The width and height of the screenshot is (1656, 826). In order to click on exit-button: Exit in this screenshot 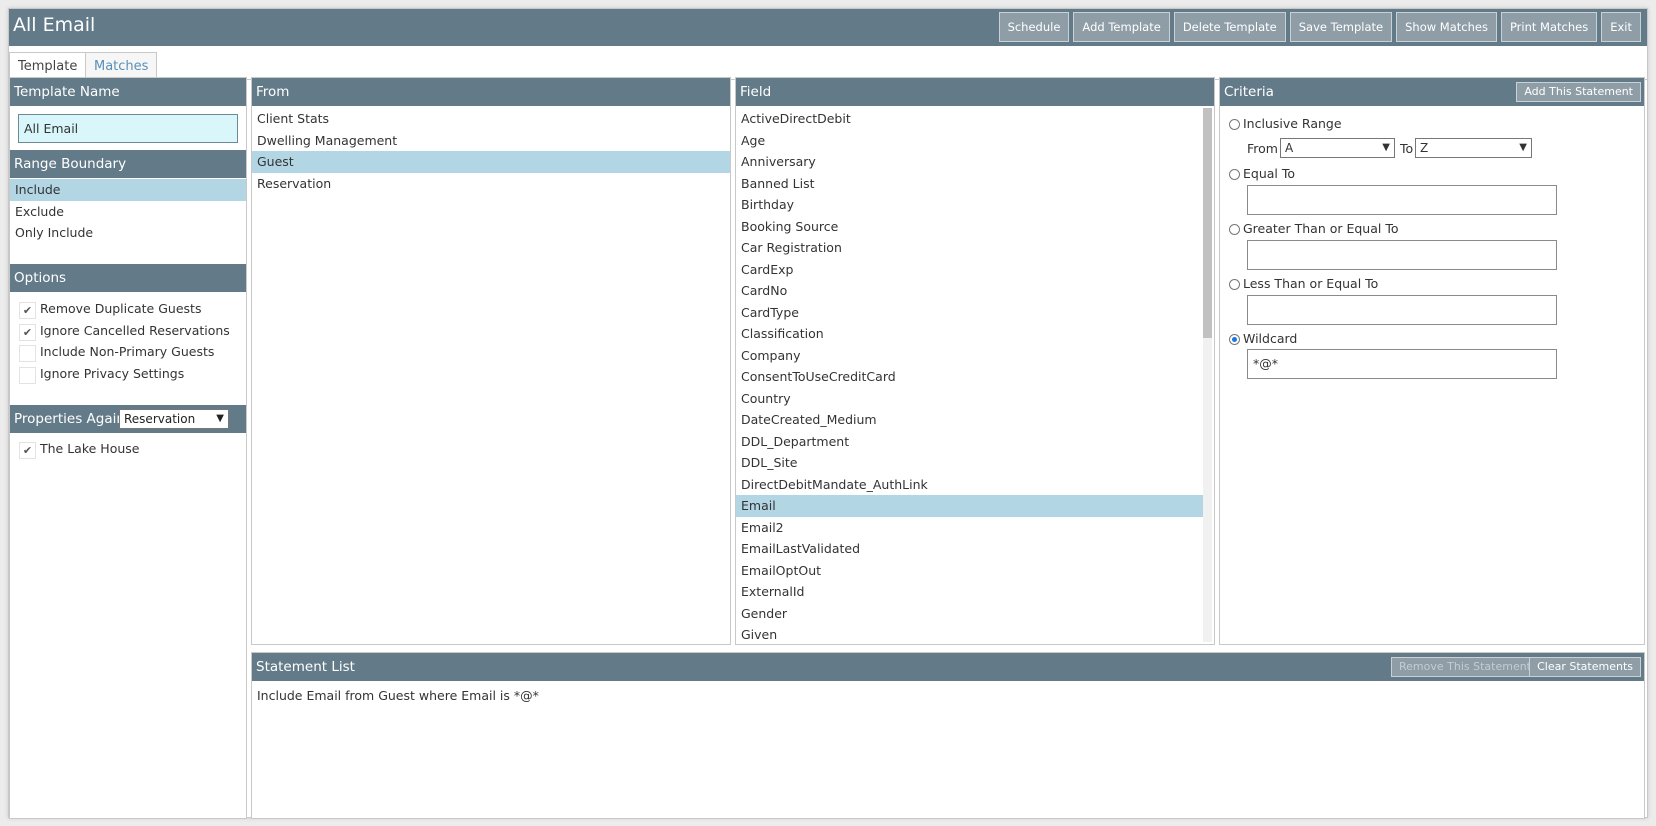, I will do `click(1621, 27)`.